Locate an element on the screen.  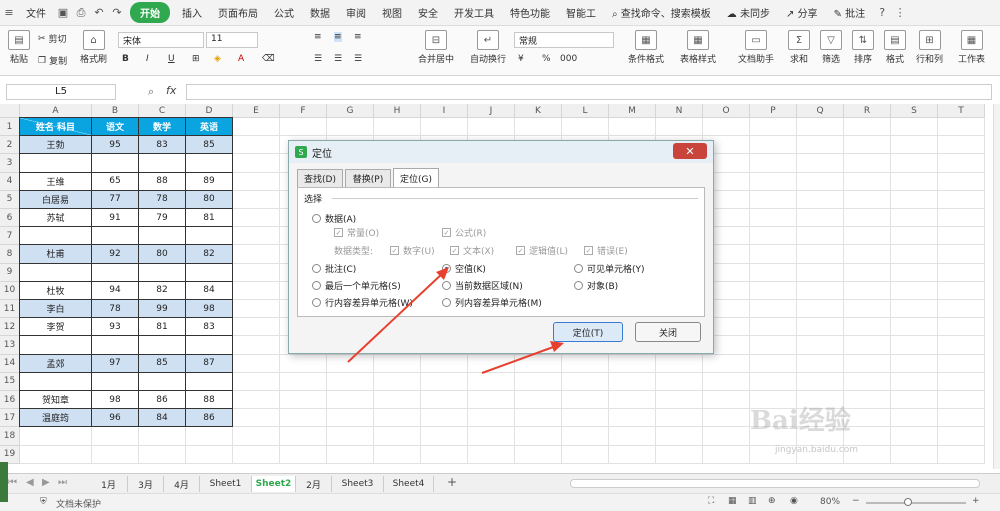
table-cell-chinese: 98 is located at coordinates (115, 400).